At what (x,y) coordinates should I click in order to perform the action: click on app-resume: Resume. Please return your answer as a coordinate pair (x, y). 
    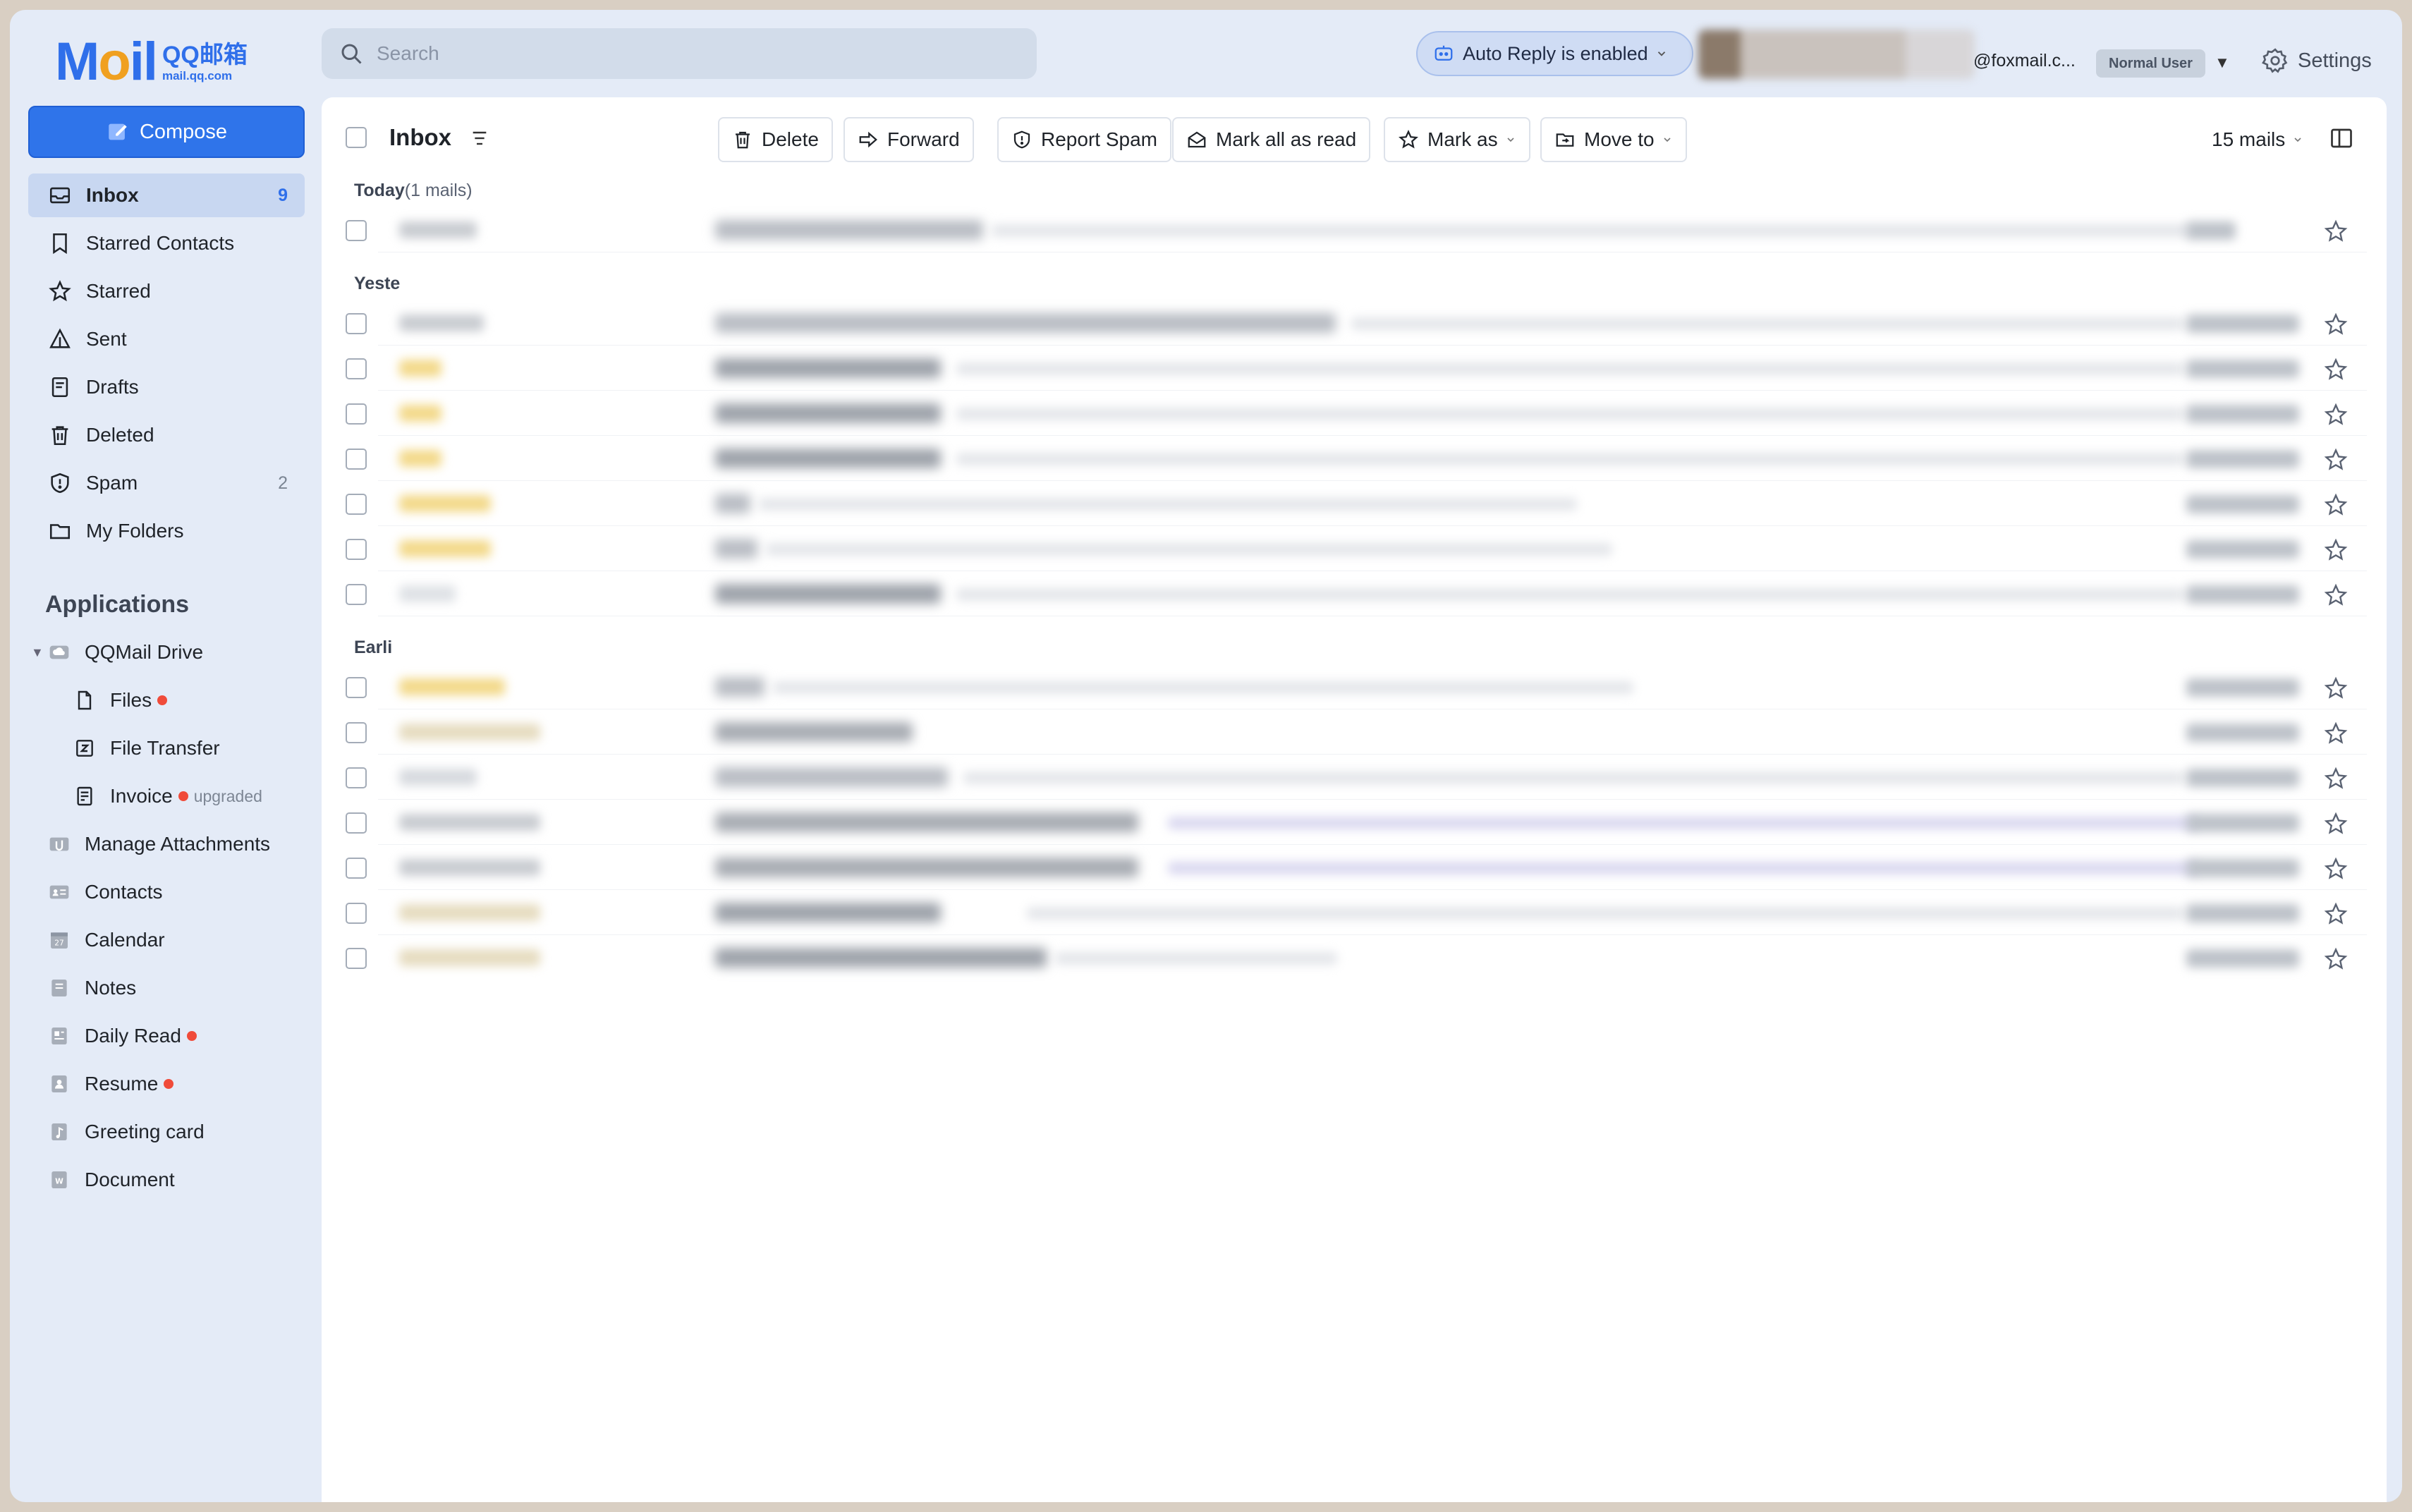
    Looking at the image, I should click on (169, 1084).